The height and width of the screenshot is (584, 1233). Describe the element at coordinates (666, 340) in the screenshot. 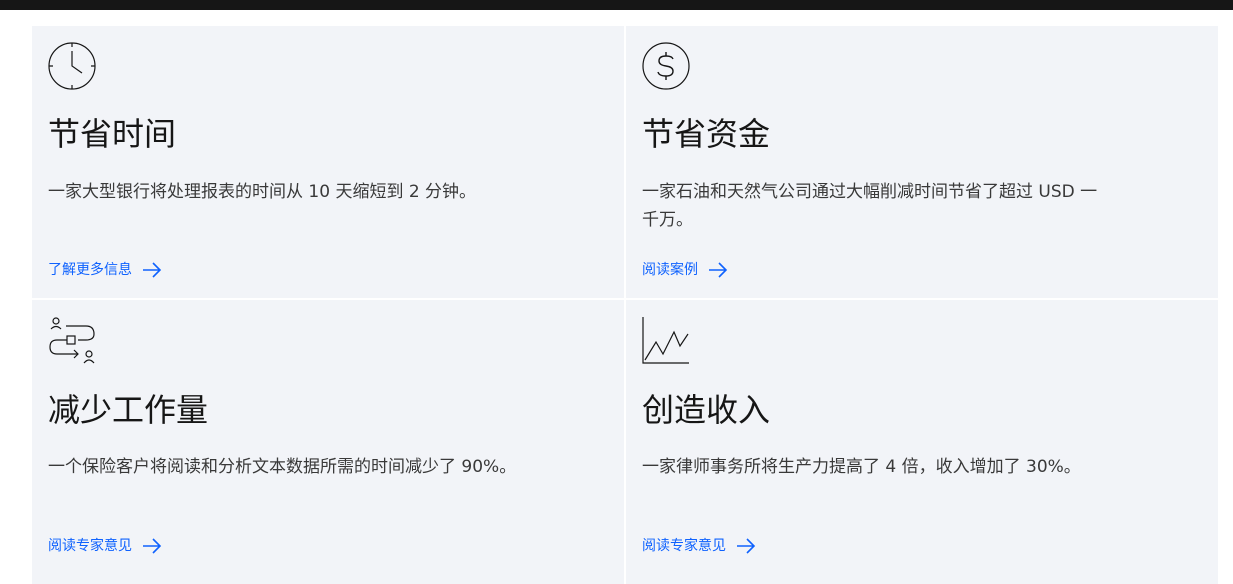

I see `line-chart-icon` at that location.